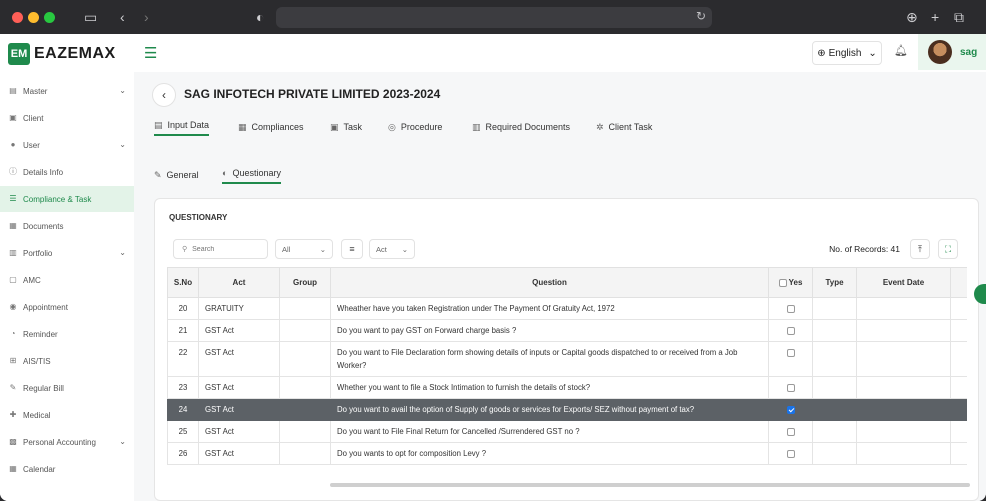 This screenshot has width=986, height=501. Describe the element at coordinates (164, 95) in the screenshot. I see `back-button: ‹` at that location.